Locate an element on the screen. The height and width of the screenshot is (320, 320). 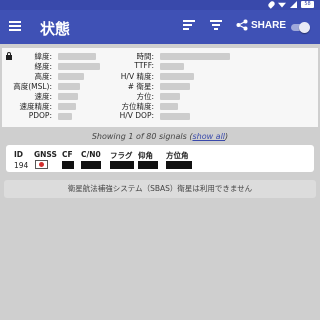
header-flags: フラグ is located at coordinates (121, 155).